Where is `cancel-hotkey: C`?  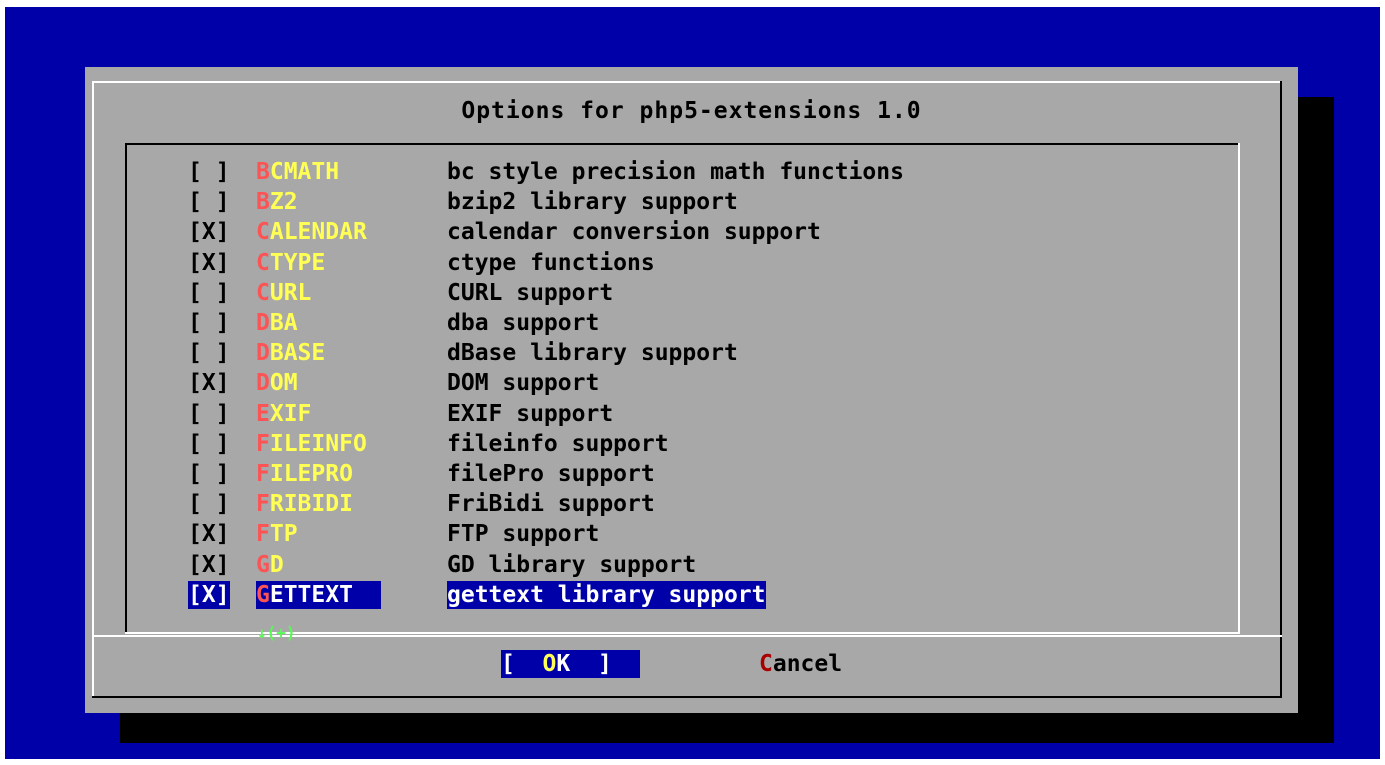 cancel-hotkey: C is located at coordinates (766, 664).